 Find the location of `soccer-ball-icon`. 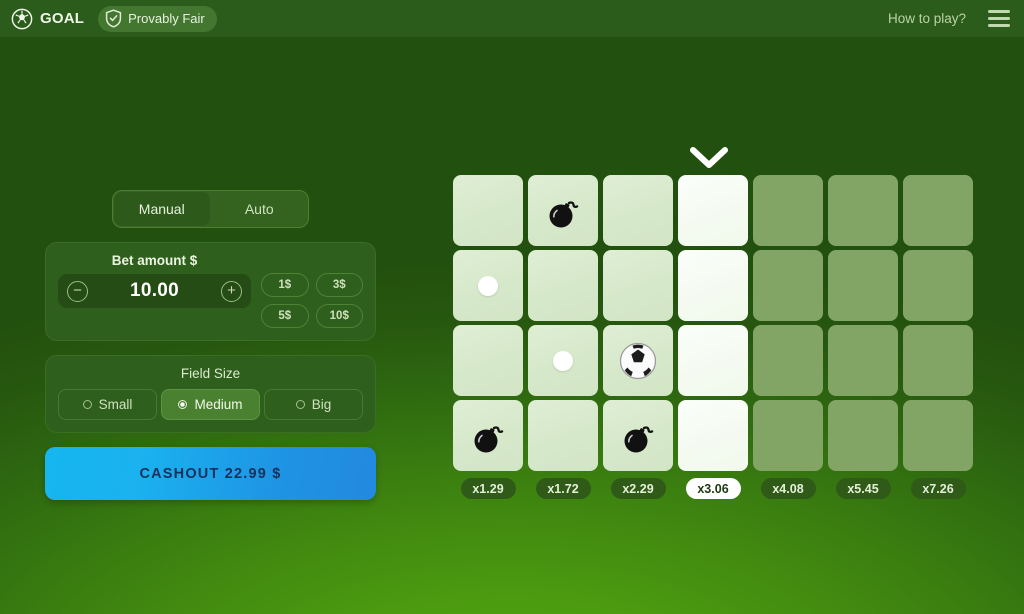

soccer-ball-icon is located at coordinates (638, 361).